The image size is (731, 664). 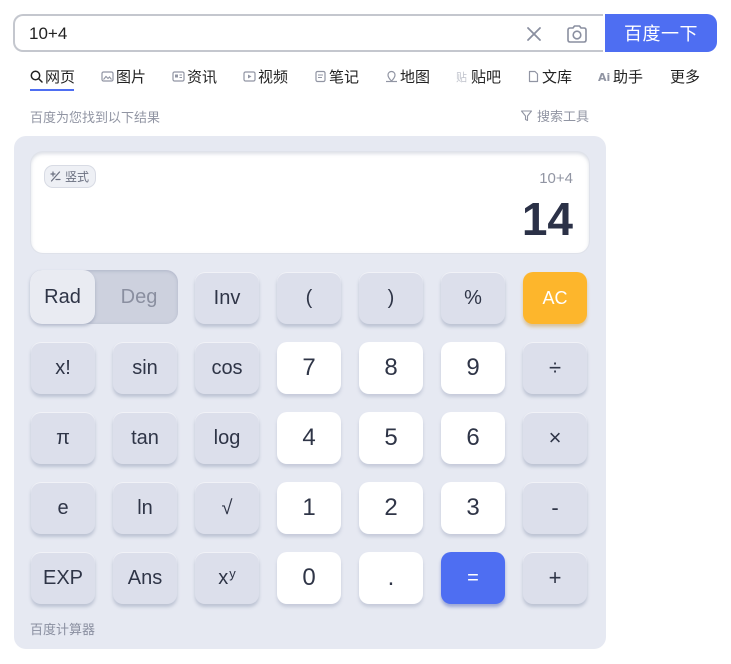 What do you see at coordinates (55, 176) in the screenshot?
I see `plus-minus-icon` at bounding box center [55, 176].